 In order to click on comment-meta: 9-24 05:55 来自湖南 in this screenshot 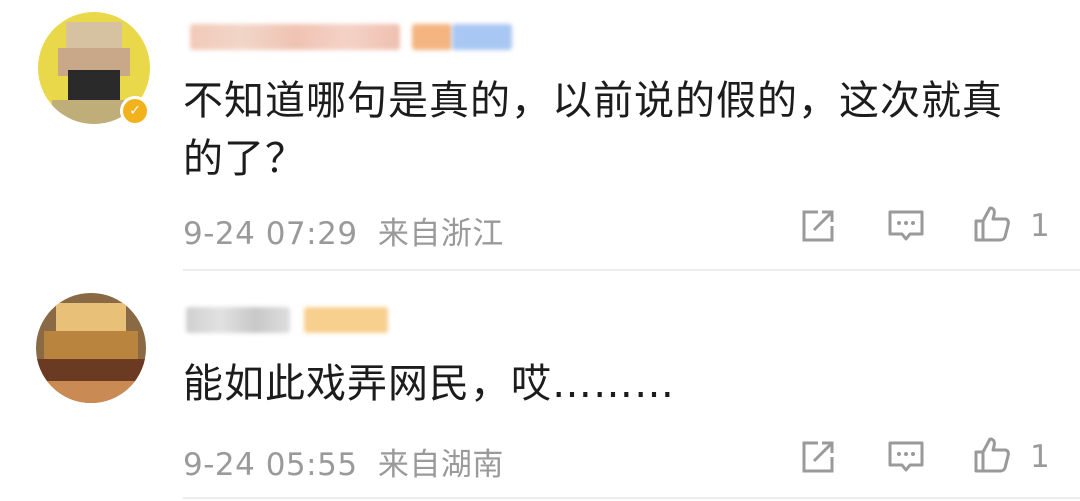, I will do `click(343, 461)`.